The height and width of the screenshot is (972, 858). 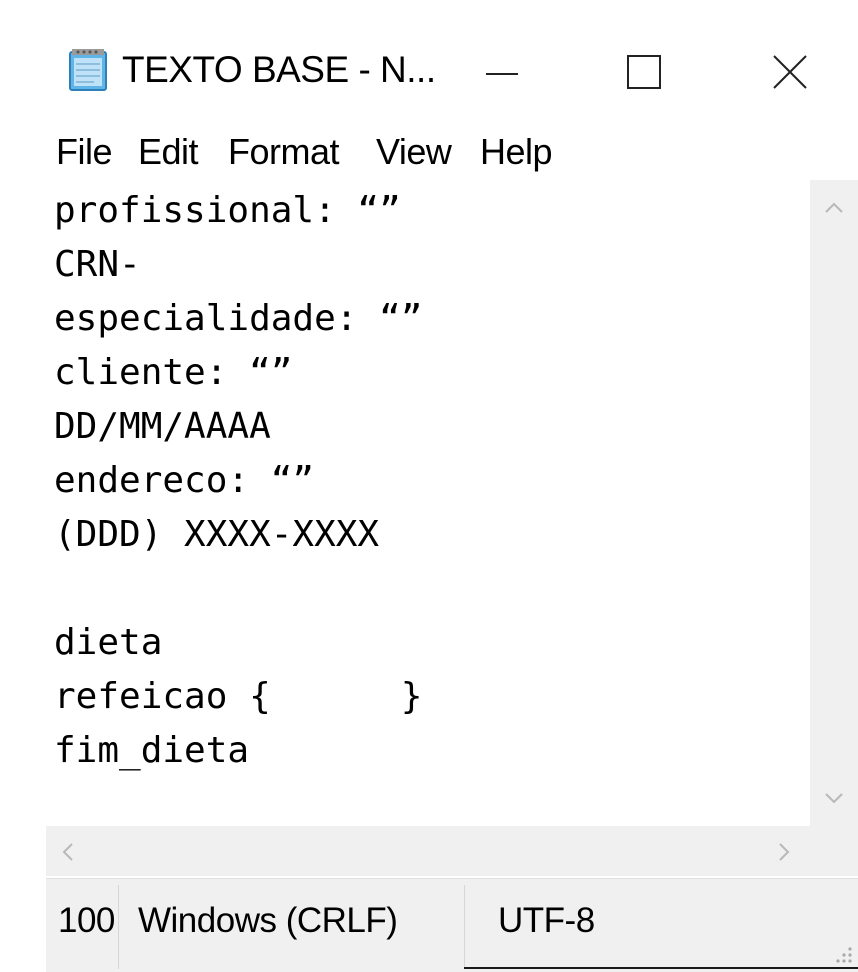 I want to click on status-underline, so click(x=661, y=968).